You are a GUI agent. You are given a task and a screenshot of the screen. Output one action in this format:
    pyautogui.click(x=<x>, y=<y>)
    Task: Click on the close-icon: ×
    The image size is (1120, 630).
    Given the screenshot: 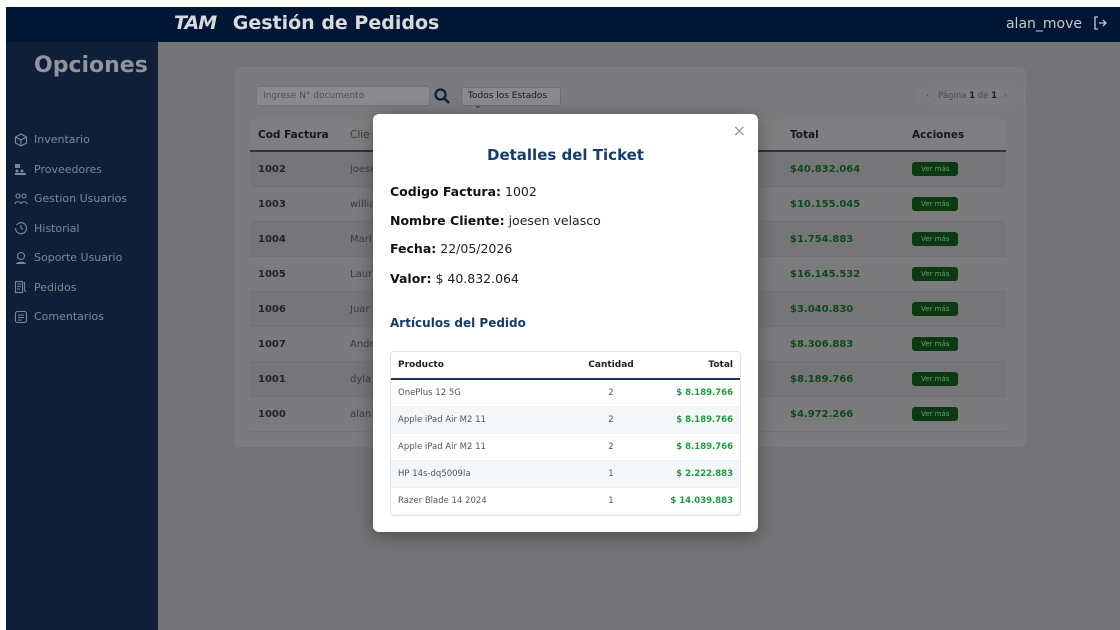 What is the action you would take?
    pyautogui.click(x=739, y=131)
    